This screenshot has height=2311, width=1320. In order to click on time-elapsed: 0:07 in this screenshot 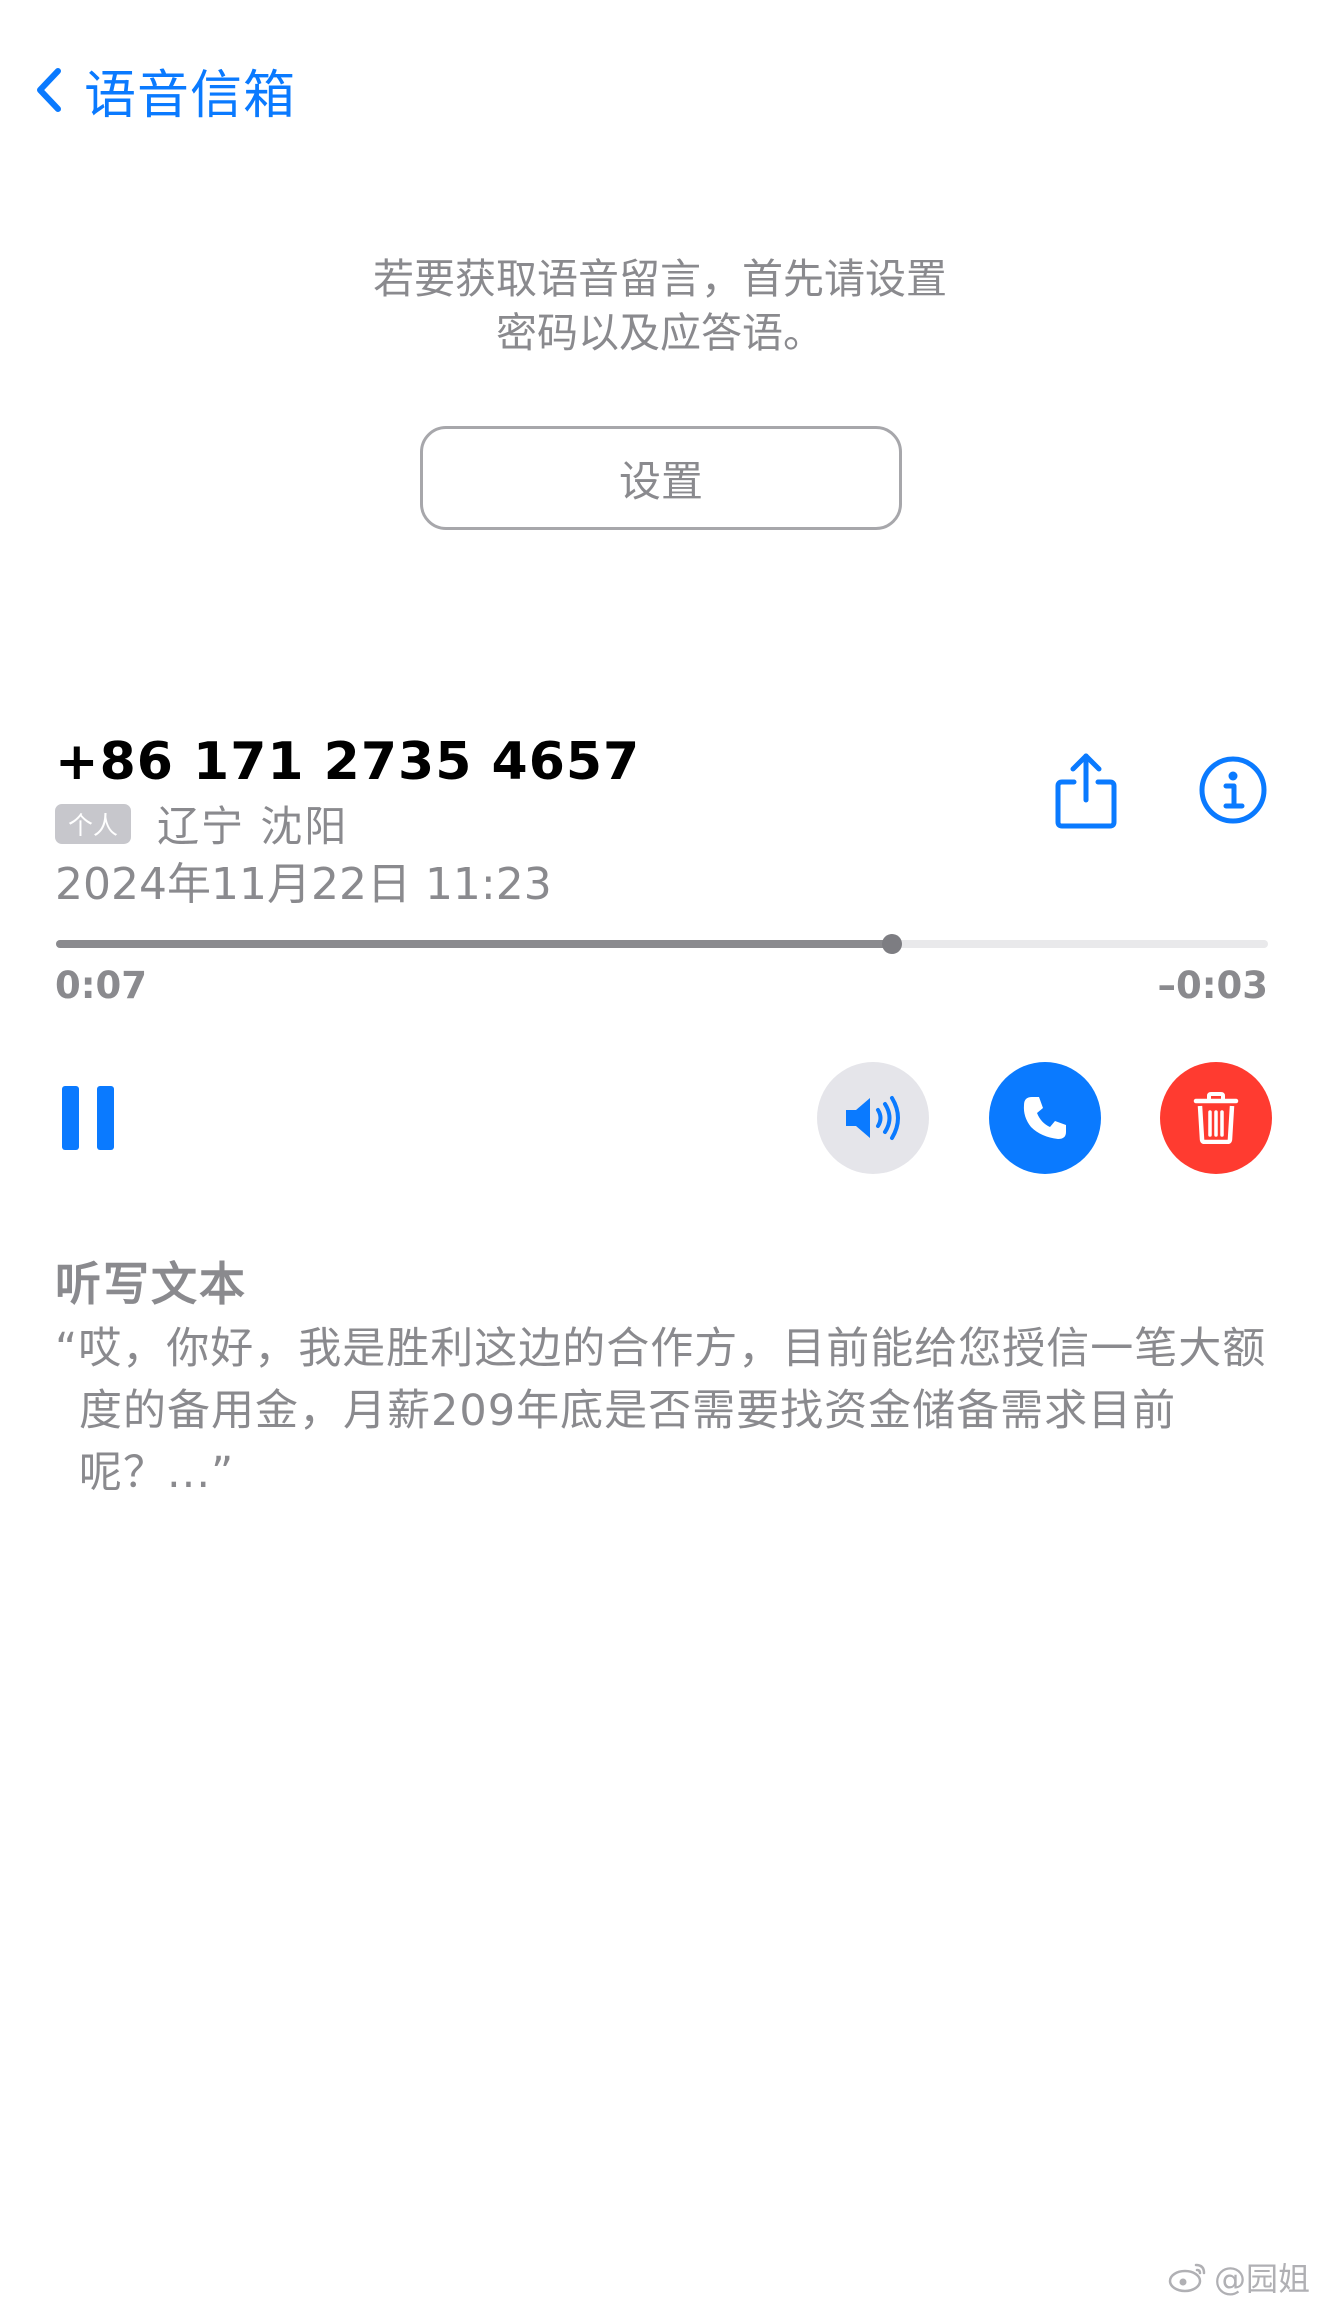, I will do `click(101, 985)`.